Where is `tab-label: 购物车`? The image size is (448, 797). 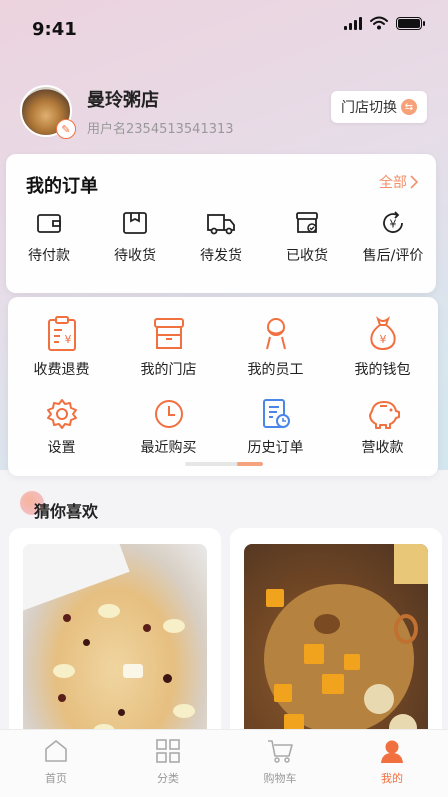 tab-label: 购物车 is located at coordinates (280, 778).